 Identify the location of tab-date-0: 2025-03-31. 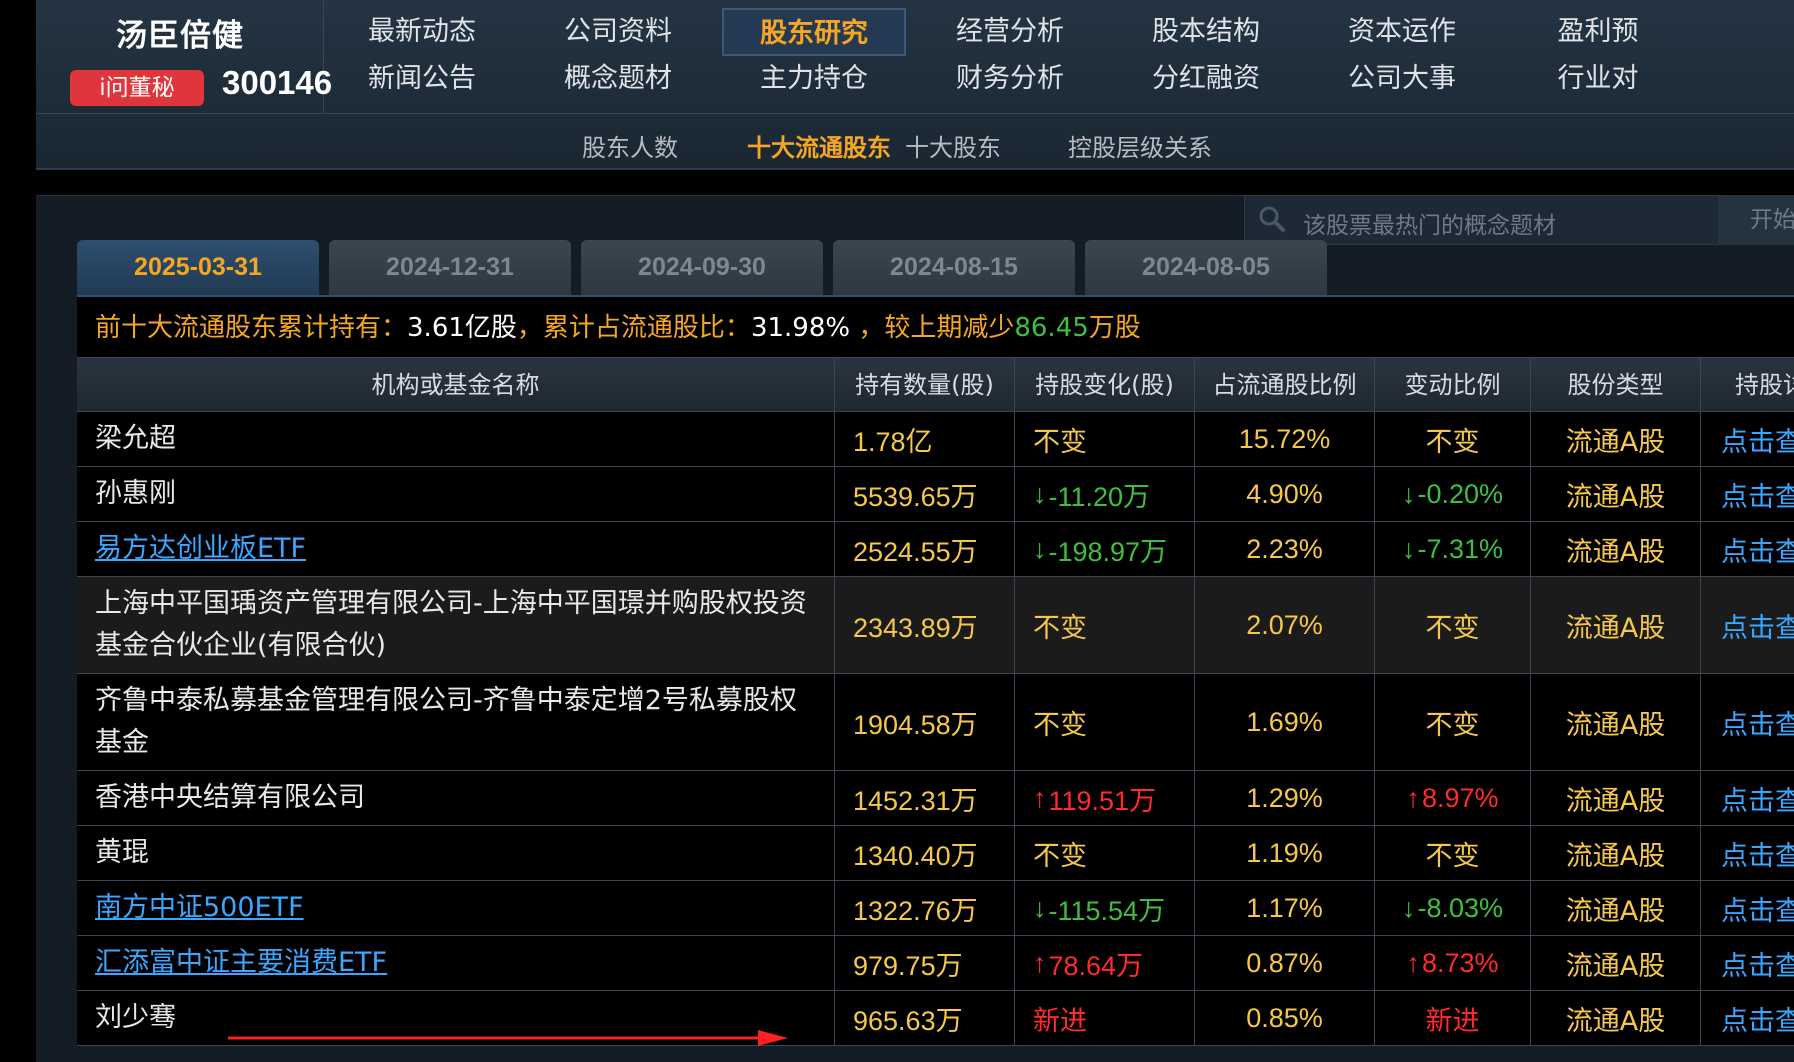
(198, 267).